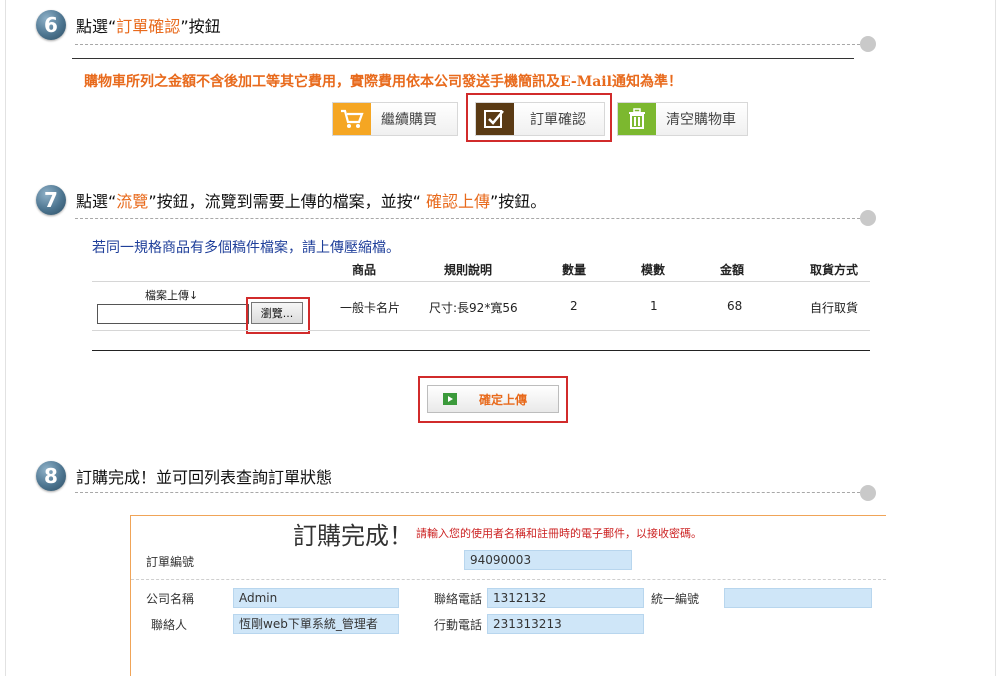 The width and height of the screenshot is (1000, 676). I want to click on step-7-text-highlight: 流覽, so click(132, 201).